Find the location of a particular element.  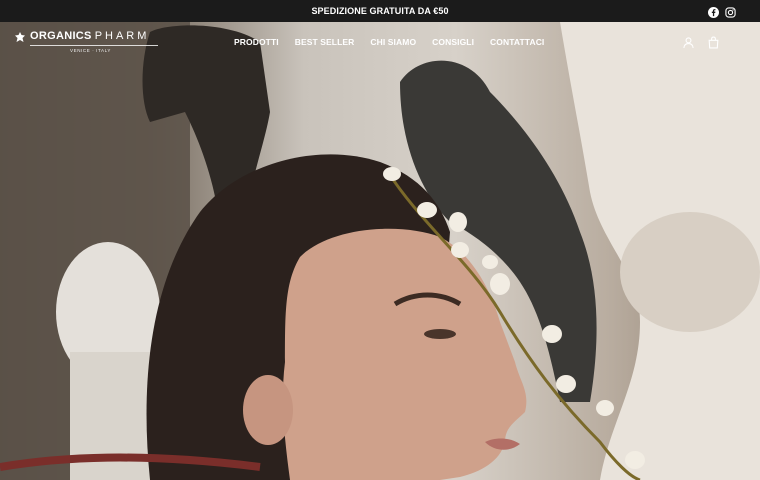

header-icons is located at coordinates (701, 42).